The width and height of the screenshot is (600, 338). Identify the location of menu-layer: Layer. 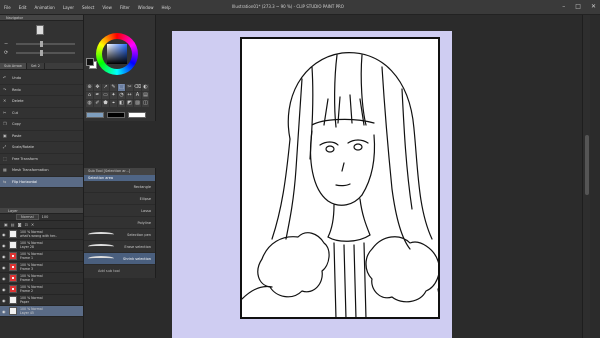
(68, 7).